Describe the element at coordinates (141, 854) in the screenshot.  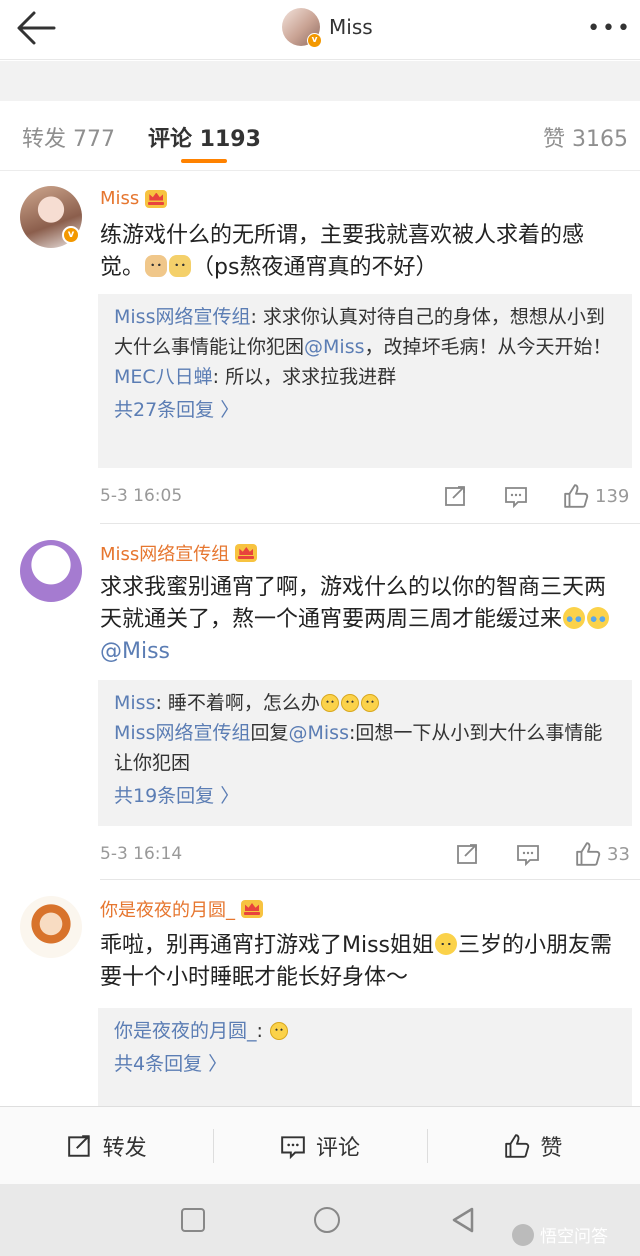
I see `comment-time: 5-3 16:14` at that location.